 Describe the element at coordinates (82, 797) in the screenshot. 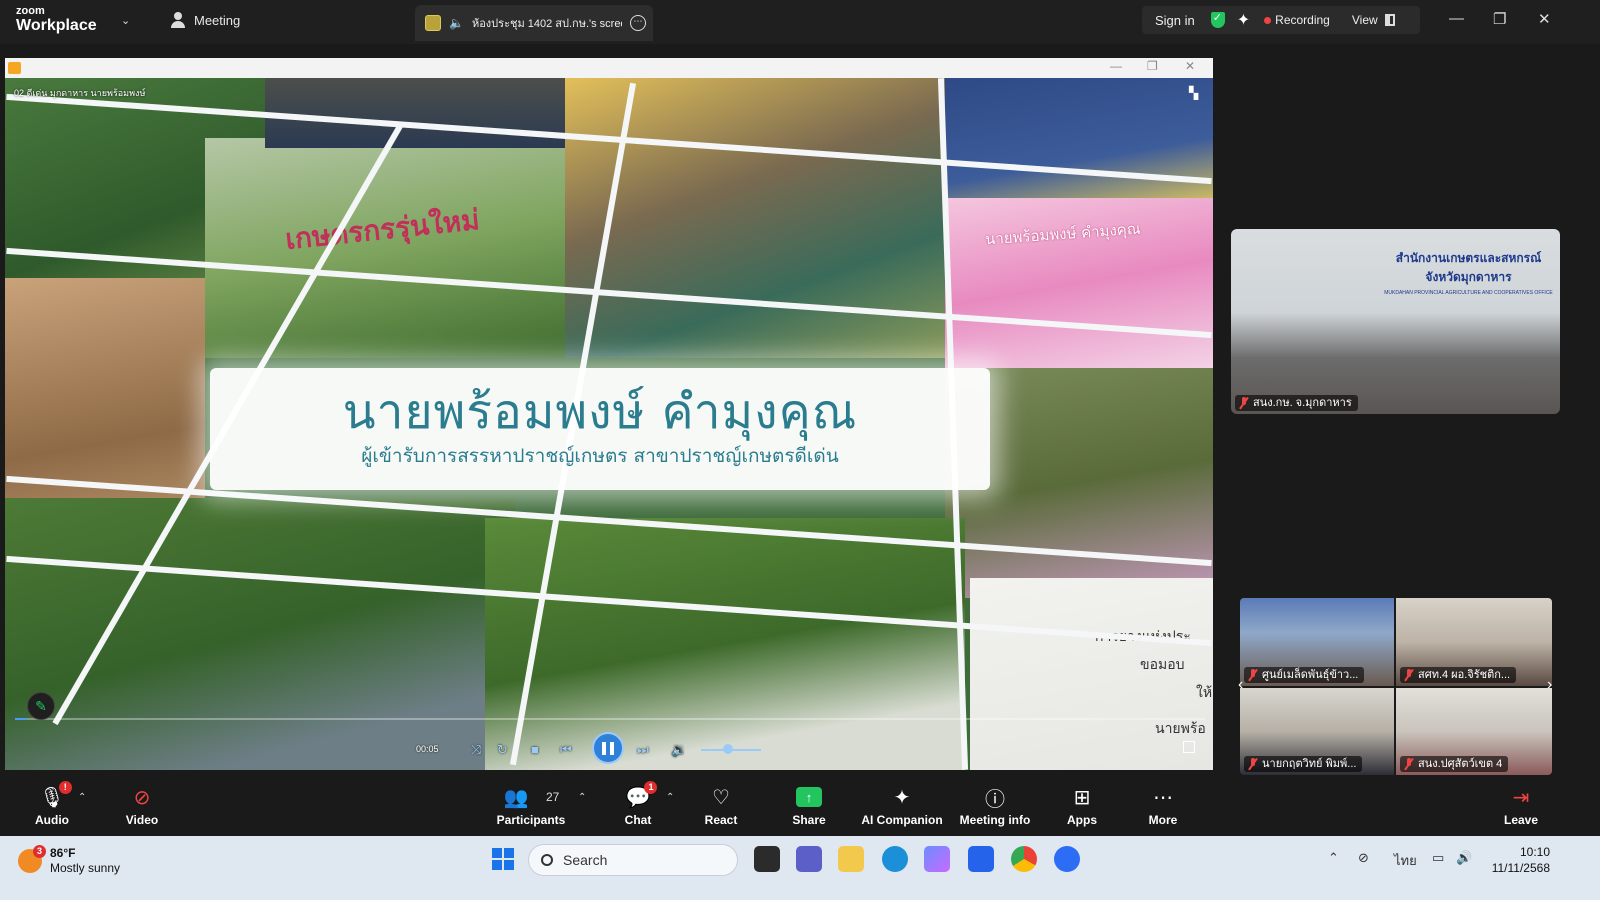

I see `audio-options-caret-icon: ⌃` at that location.